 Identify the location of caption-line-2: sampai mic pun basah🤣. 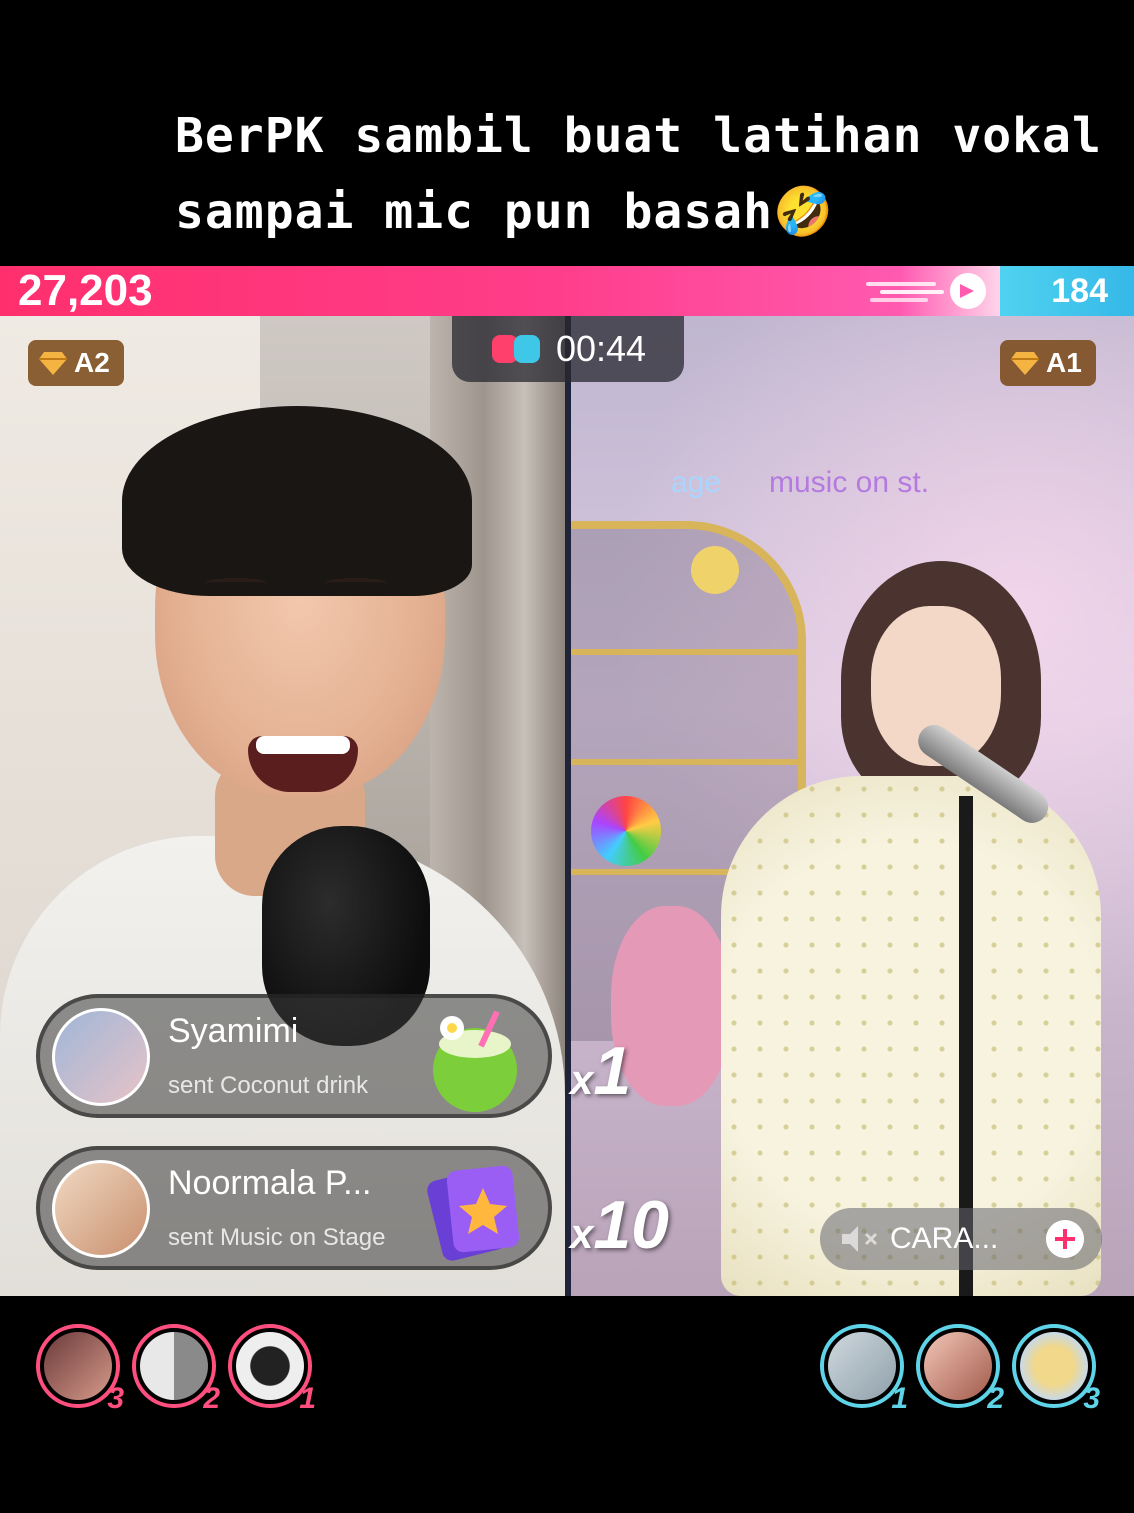
(504, 212).